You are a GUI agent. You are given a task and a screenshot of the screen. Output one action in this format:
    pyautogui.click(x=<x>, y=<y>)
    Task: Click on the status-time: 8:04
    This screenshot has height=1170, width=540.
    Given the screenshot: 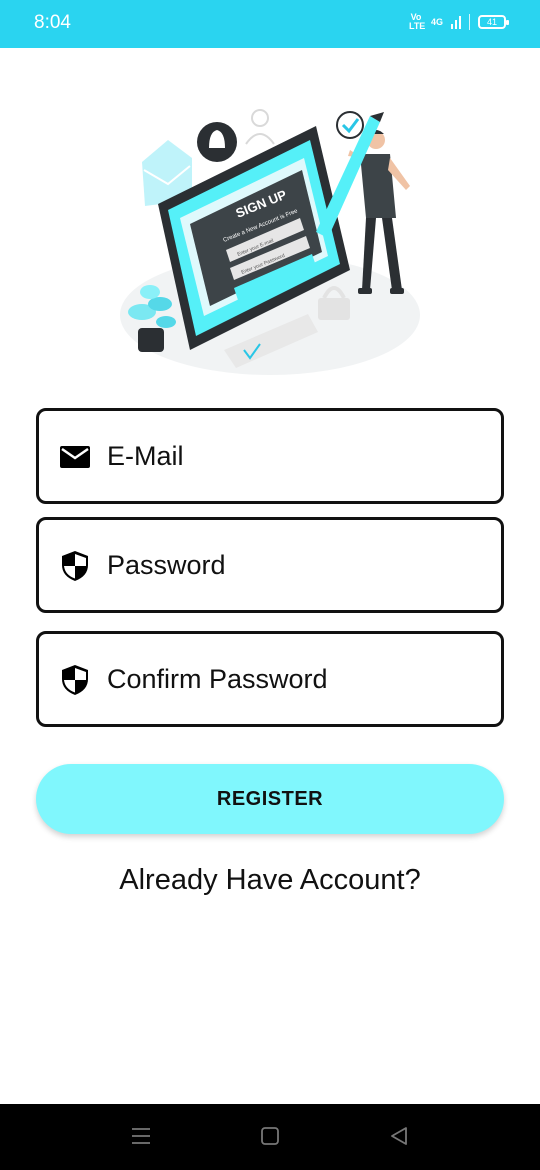 What is the action you would take?
    pyautogui.click(x=52, y=22)
    